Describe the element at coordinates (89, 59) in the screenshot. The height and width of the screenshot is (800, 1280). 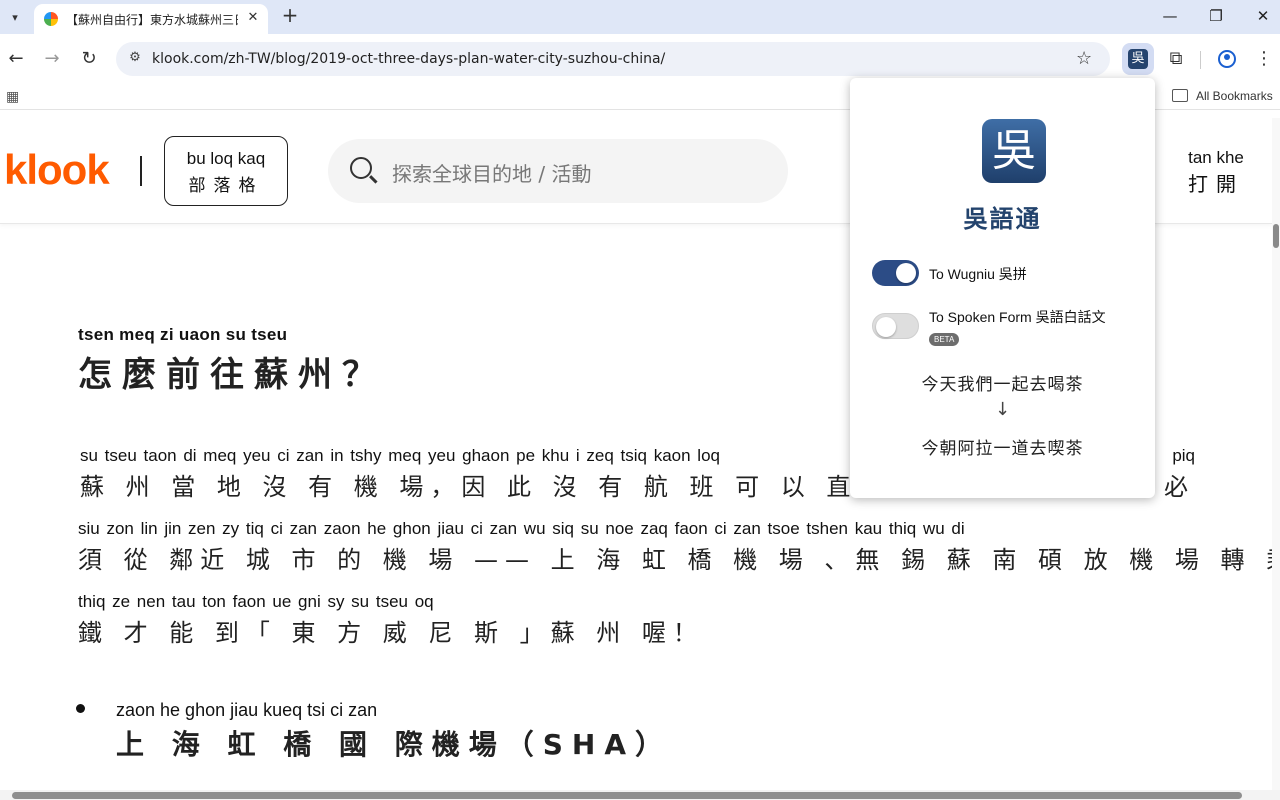
I see `reload-icon: ↻` at that location.